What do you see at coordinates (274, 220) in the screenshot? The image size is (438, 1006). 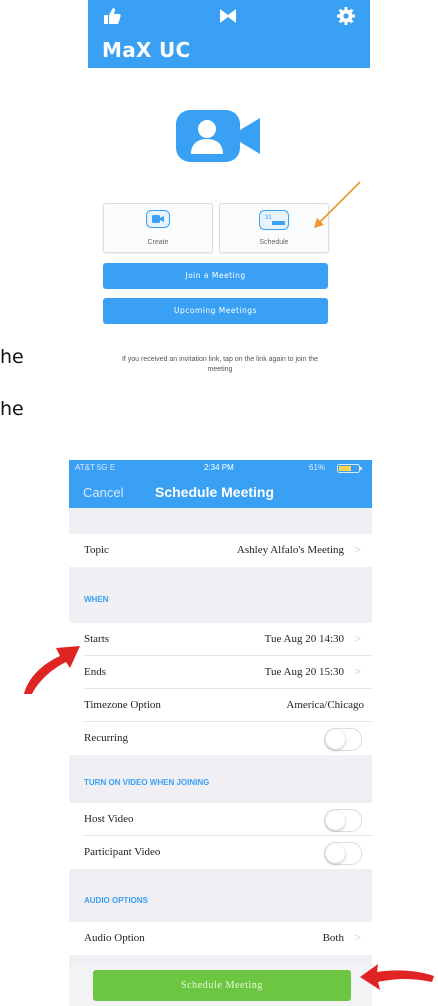 I see `calendar-icon: 31` at bounding box center [274, 220].